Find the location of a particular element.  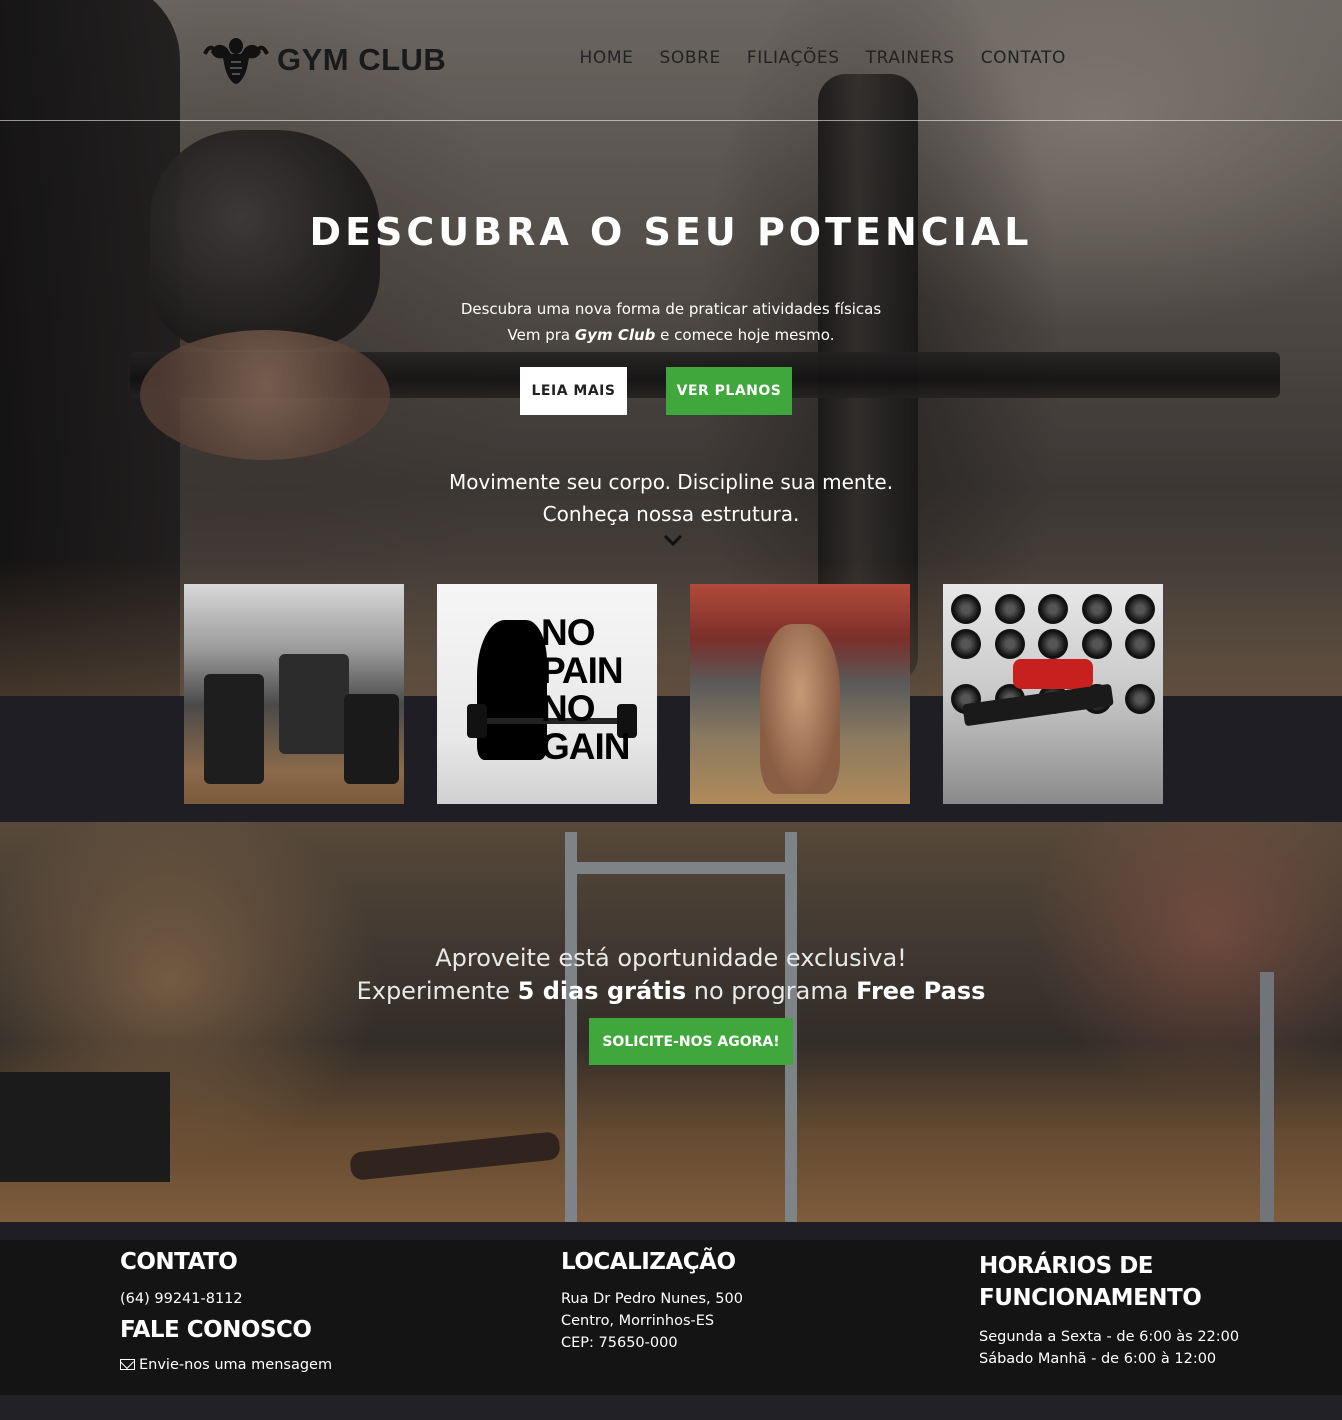

hero-subtitle-line2: Vem pra Gym Club e comece hoje mesmo. is located at coordinates (671, 335).